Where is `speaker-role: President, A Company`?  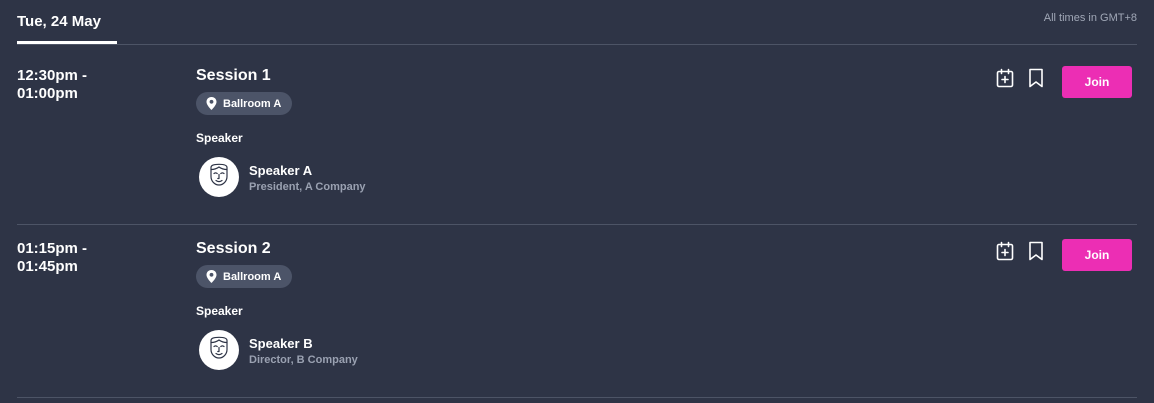 speaker-role: President, A Company is located at coordinates (307, 187).